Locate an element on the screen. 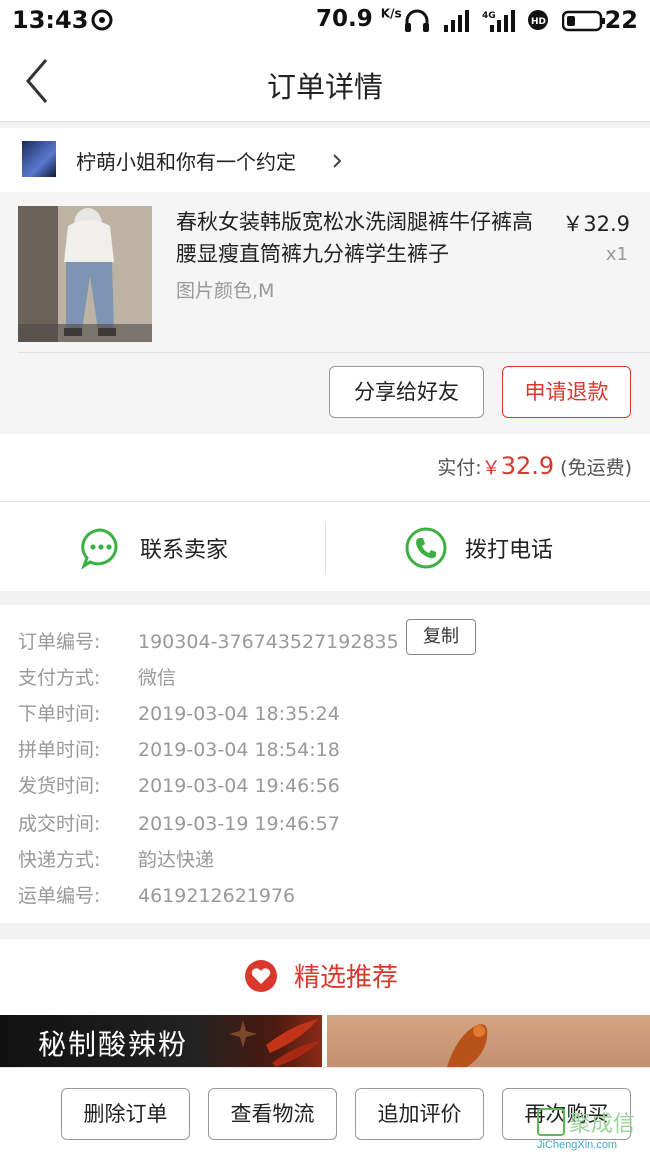  svg-text: HD is located at coordinates (538, 22).